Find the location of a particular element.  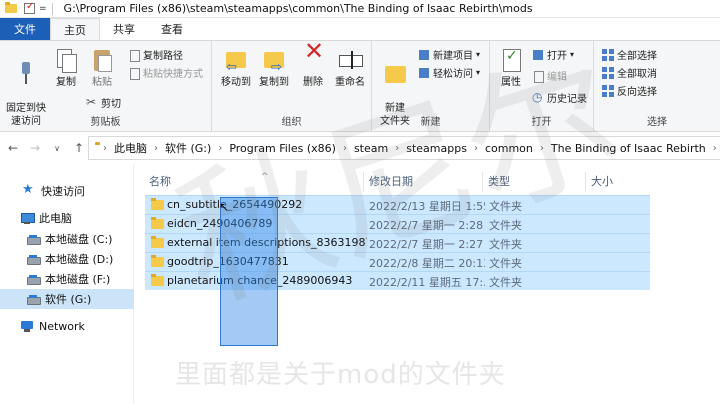

watermark-caption: 里面都是关于mod的文件夹 is located at coordinates (340, 375).